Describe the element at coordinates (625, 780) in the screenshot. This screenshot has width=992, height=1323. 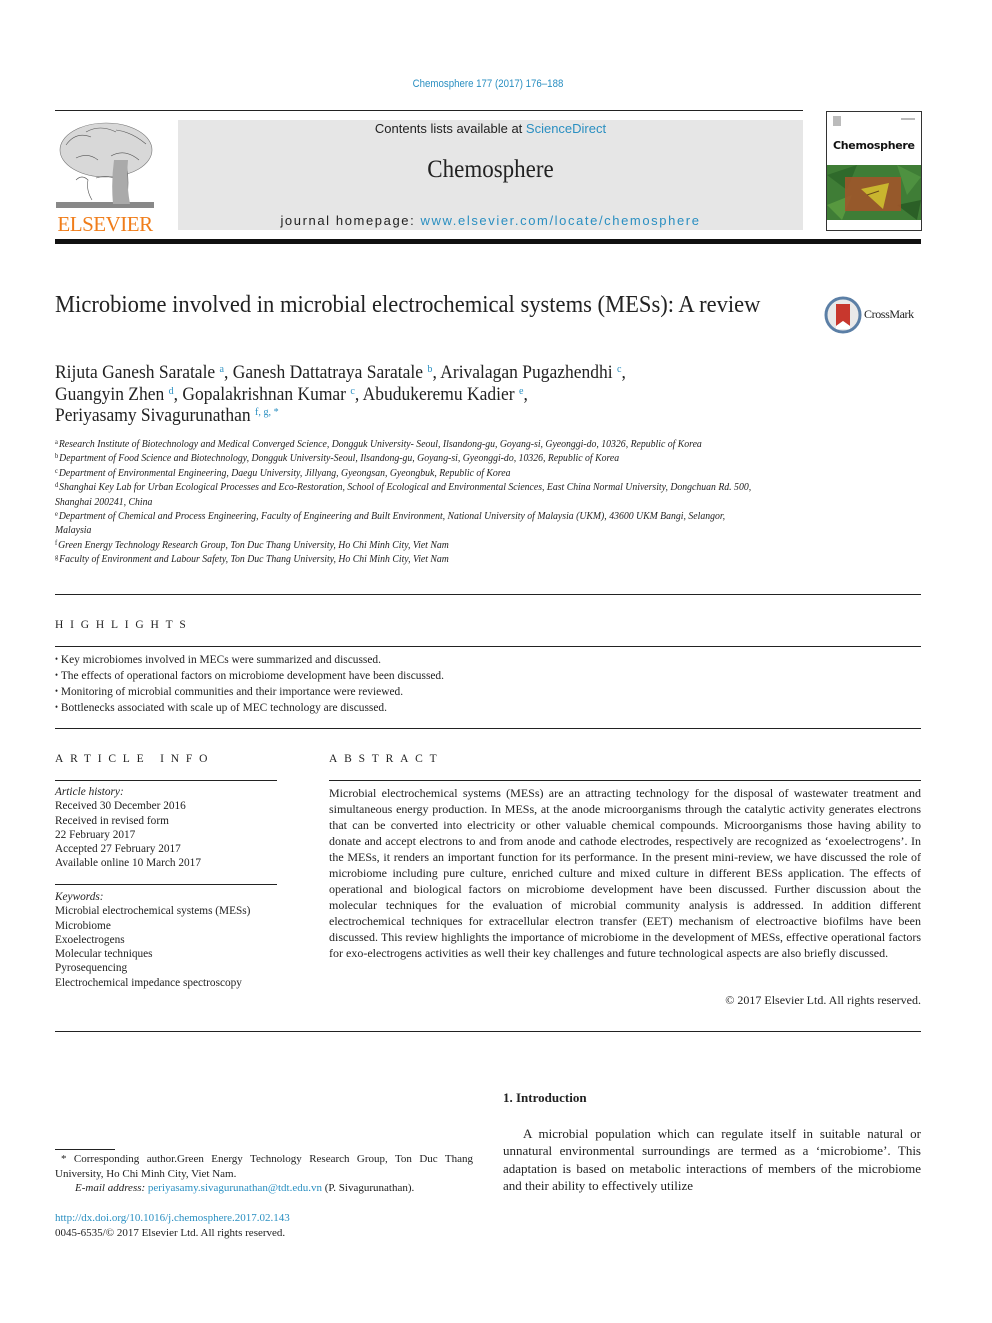
I see `abstract-rule` at that location.